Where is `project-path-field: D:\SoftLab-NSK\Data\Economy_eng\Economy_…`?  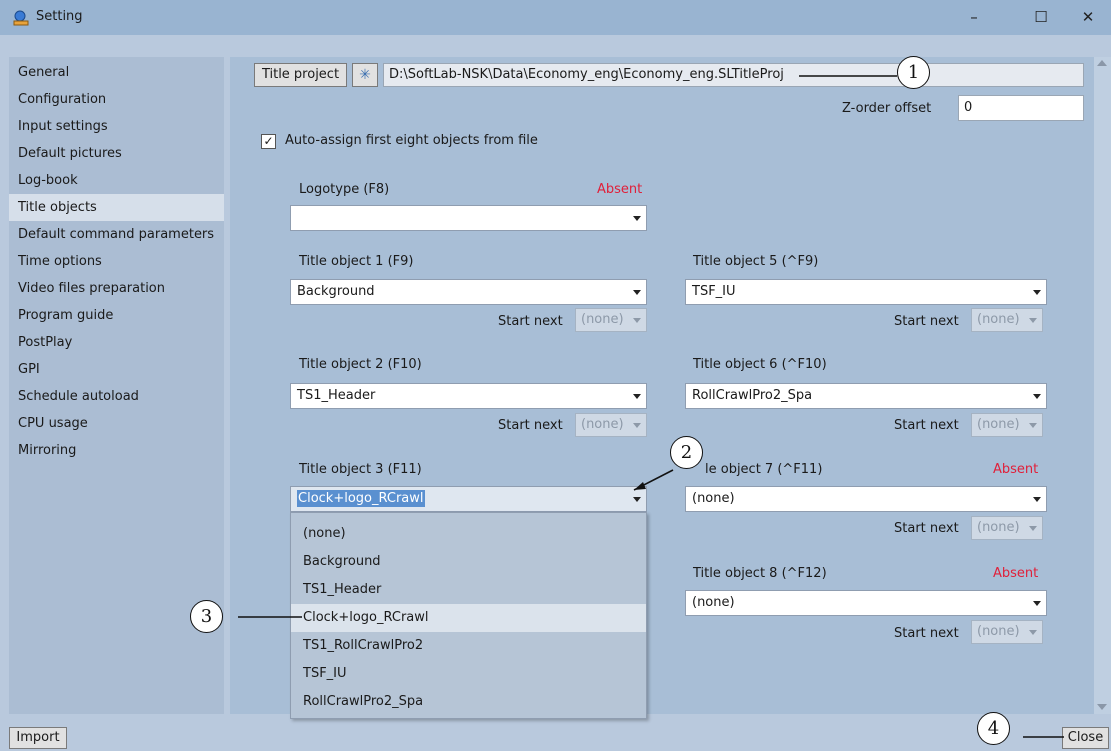 project-path-field: D:\SoftLab-NSK\Data\Economy_eng\Economy_… is located at coordinates (733, 75).